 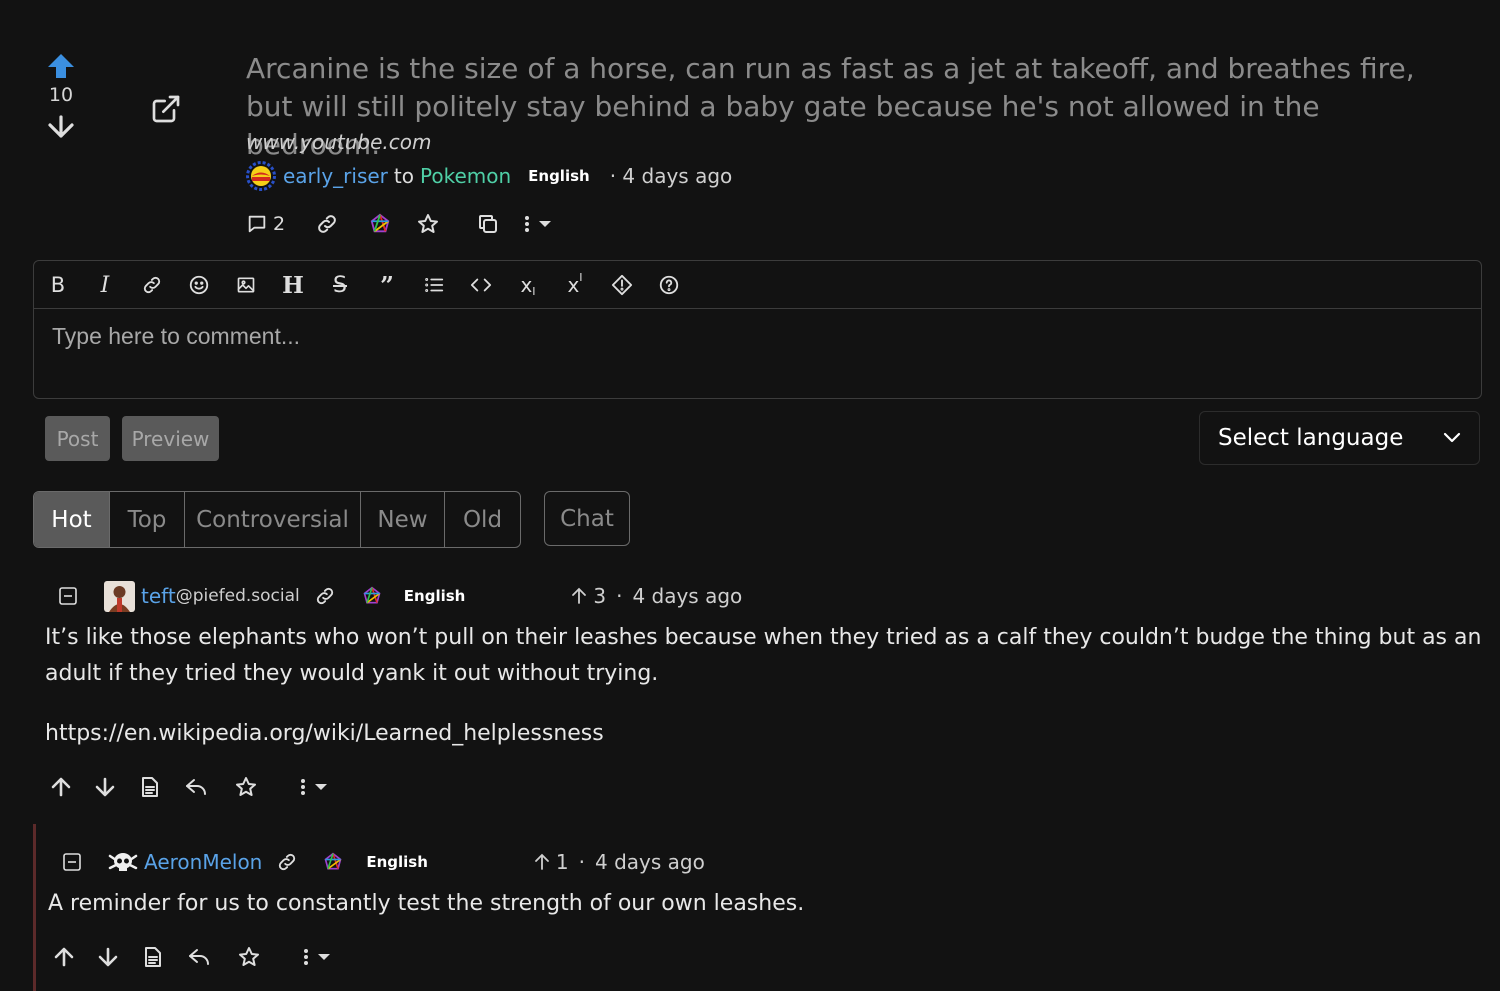 I want to click on comment-author-instance: @piefed.social, so click(x=237, y=596).